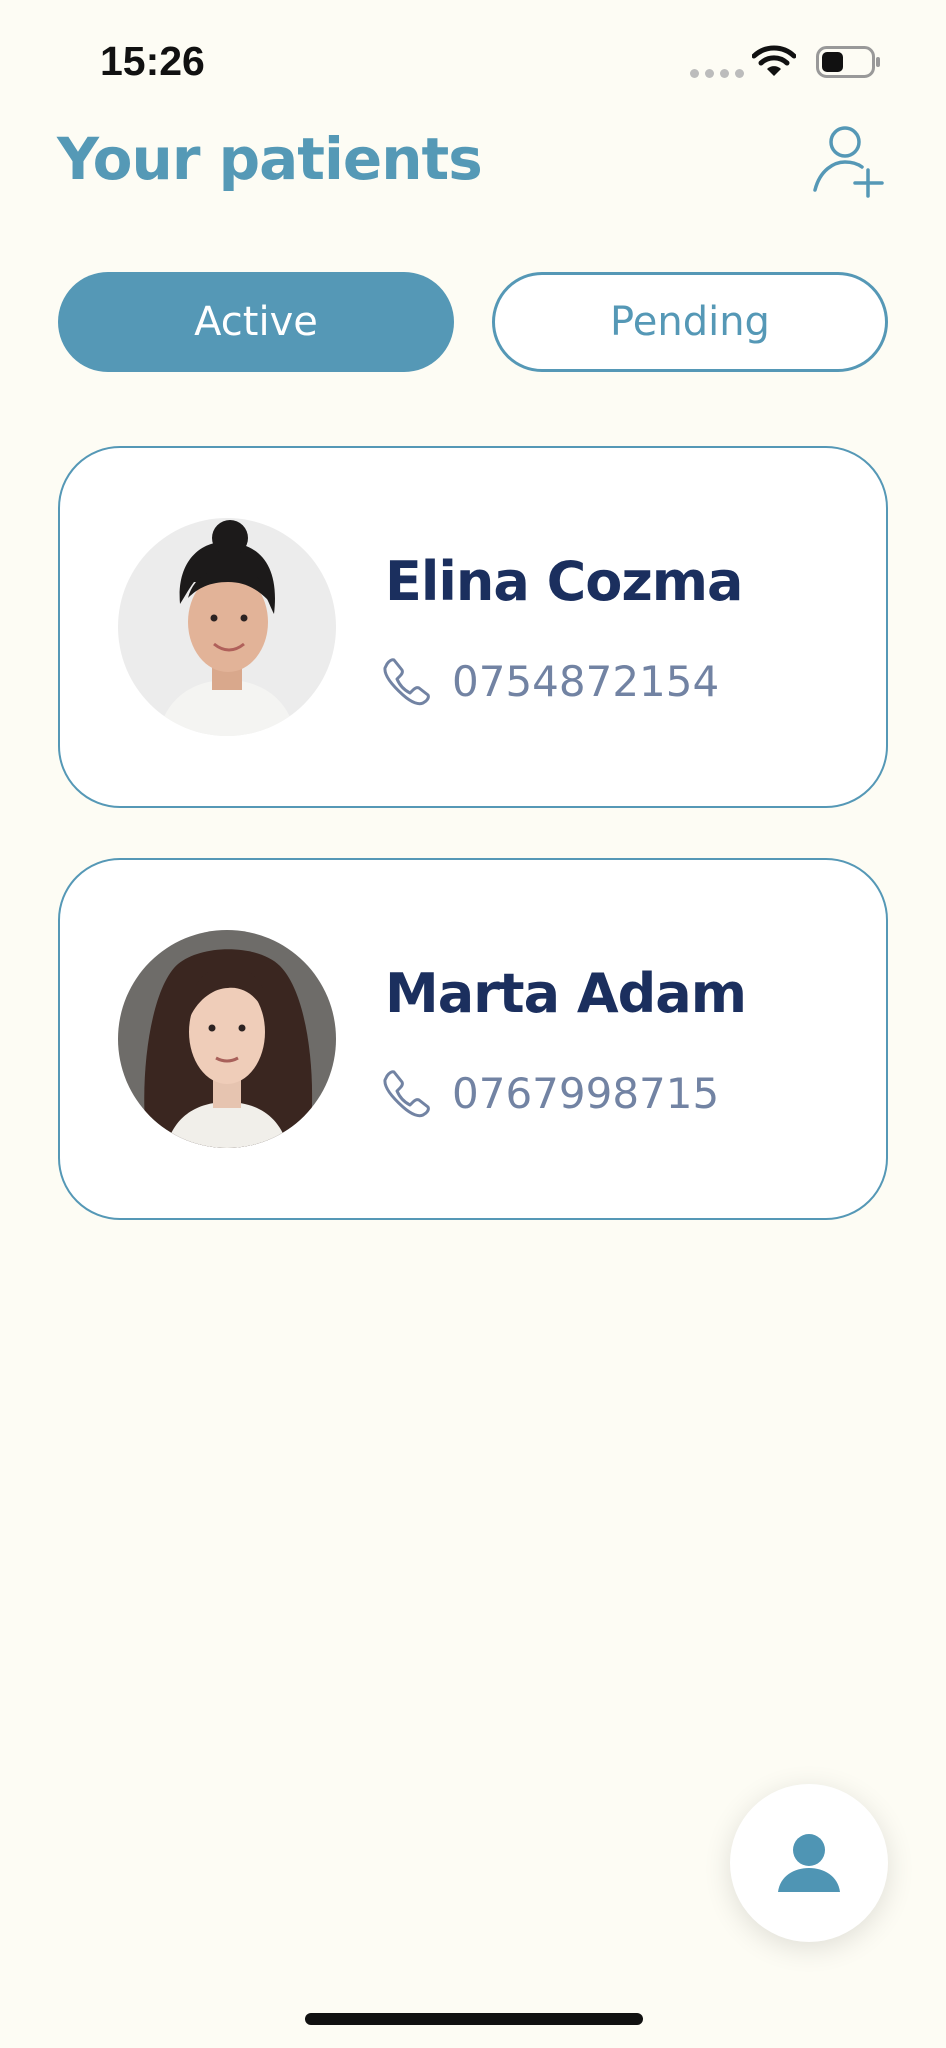 The image size is (946, 2048). Describe the element at coordinates (690, 322) in the screenshot. I see `tab-pending: Pending` at that location.